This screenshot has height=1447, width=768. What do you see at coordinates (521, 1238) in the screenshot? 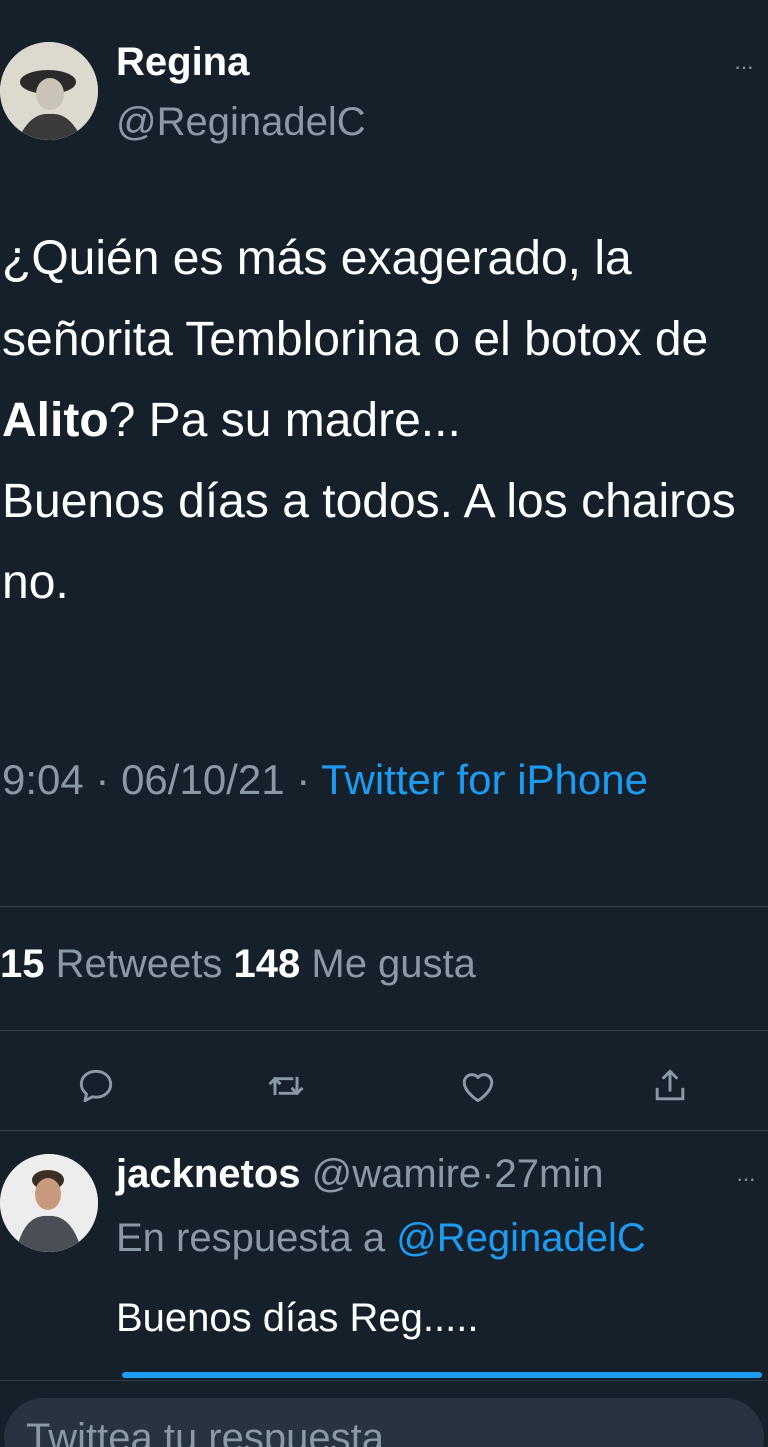
I see `in-reply-to-mention: @ReginadelC` at bounding box center [521, 1238].